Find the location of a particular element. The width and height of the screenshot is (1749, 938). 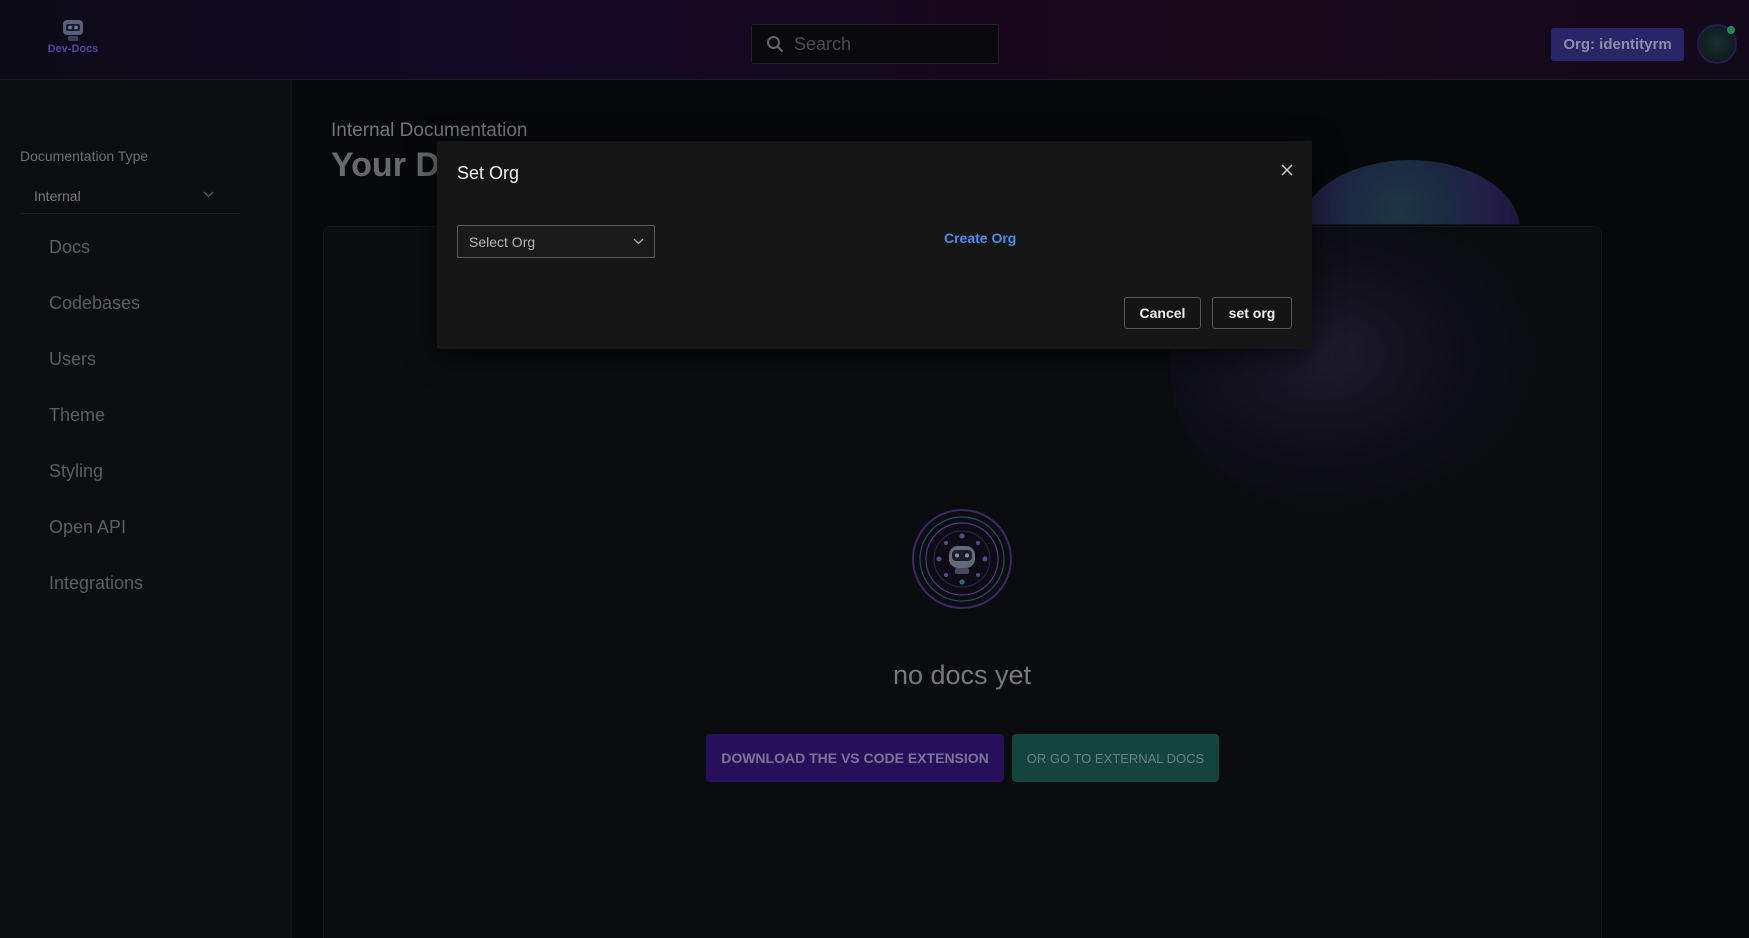

org-select: Select Org is located at coordinates (556, 241).